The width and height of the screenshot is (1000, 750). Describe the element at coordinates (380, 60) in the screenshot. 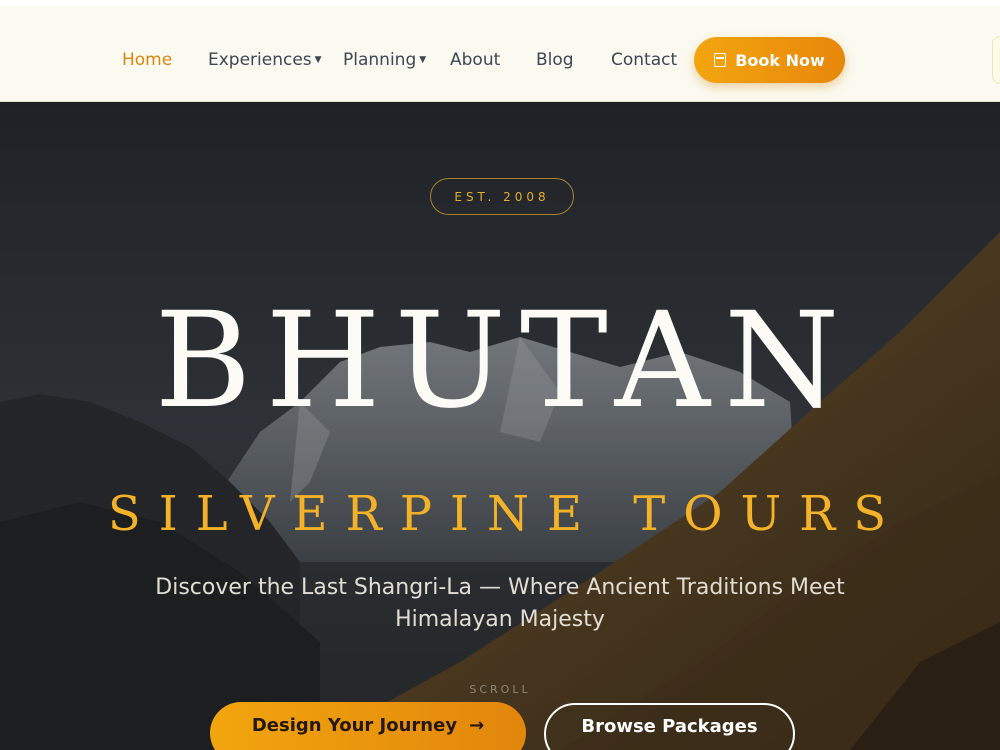

I see `nav-item-label: Planning` at that location.